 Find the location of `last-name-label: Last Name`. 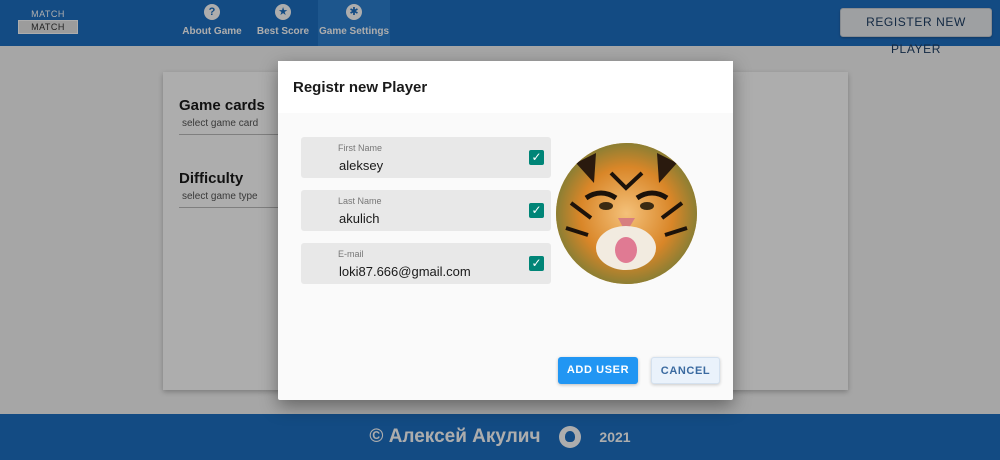

last-name-label: Last Name is located at coordinates (360, 201).